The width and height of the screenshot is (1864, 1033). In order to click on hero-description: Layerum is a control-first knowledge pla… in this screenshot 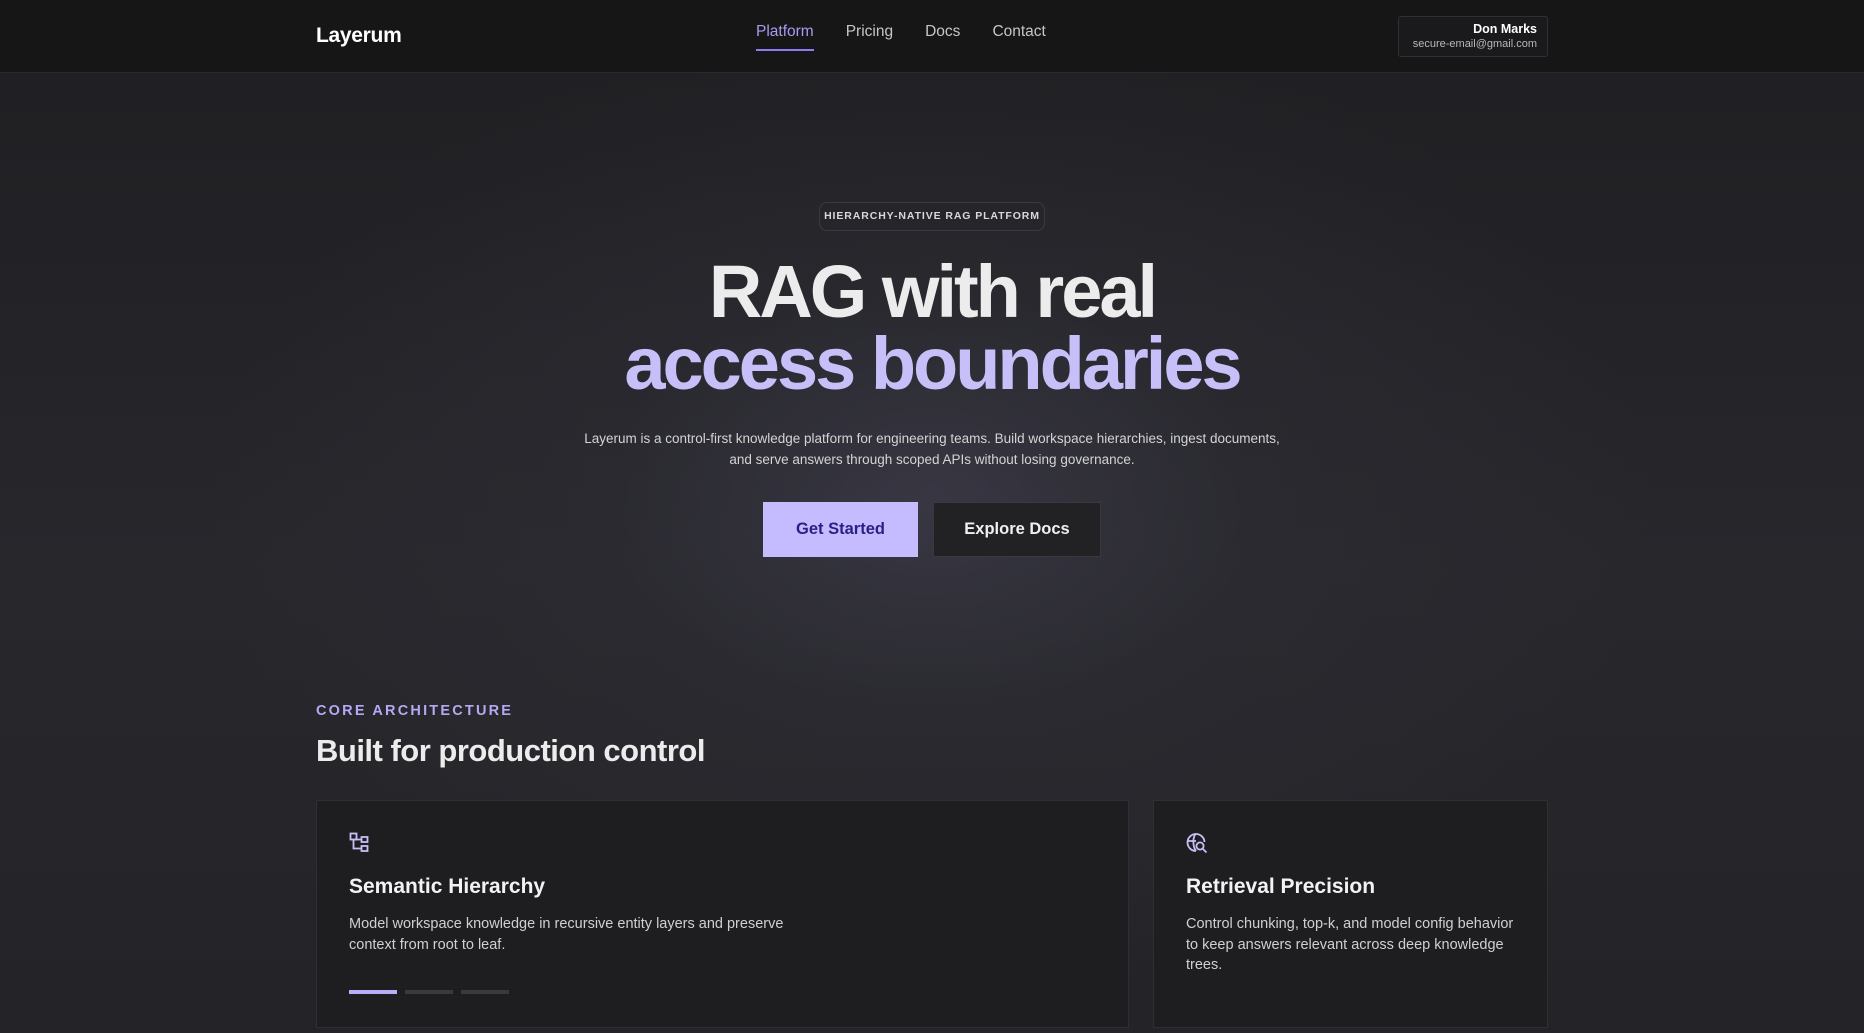, I will do `click(932, 449)`.